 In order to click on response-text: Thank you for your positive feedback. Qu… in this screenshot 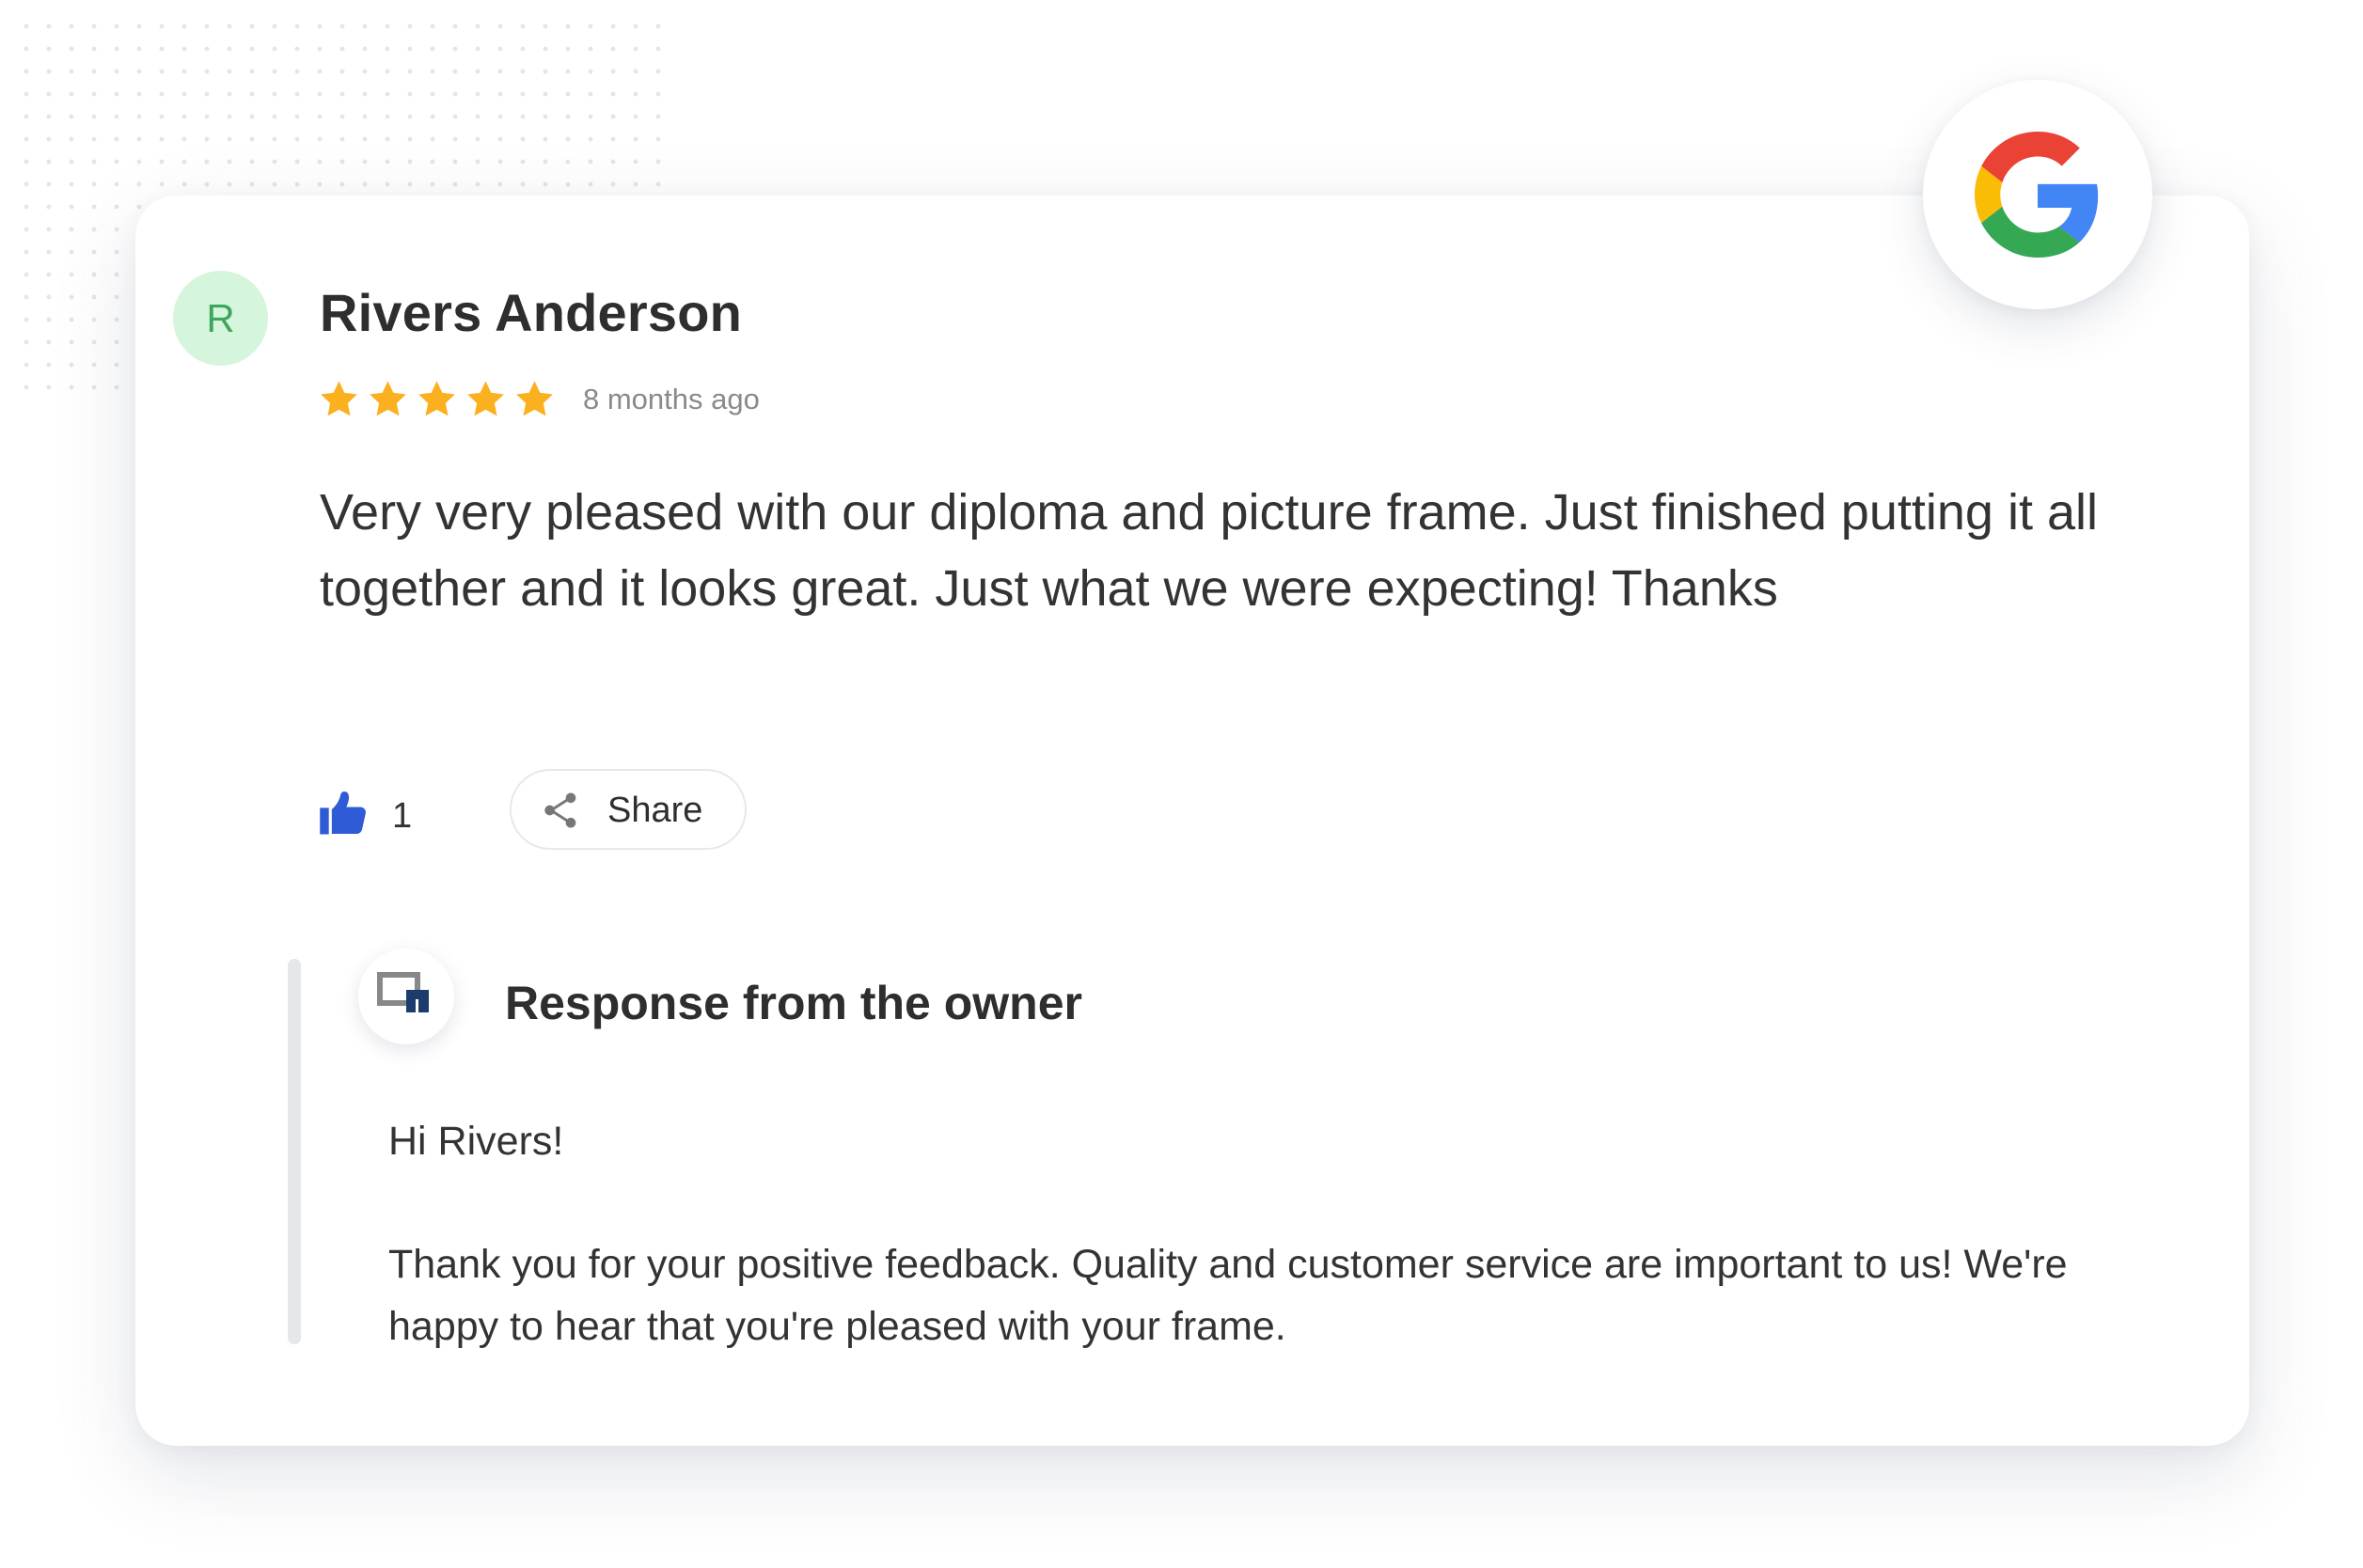, I will do `click(1228, 1295)`.